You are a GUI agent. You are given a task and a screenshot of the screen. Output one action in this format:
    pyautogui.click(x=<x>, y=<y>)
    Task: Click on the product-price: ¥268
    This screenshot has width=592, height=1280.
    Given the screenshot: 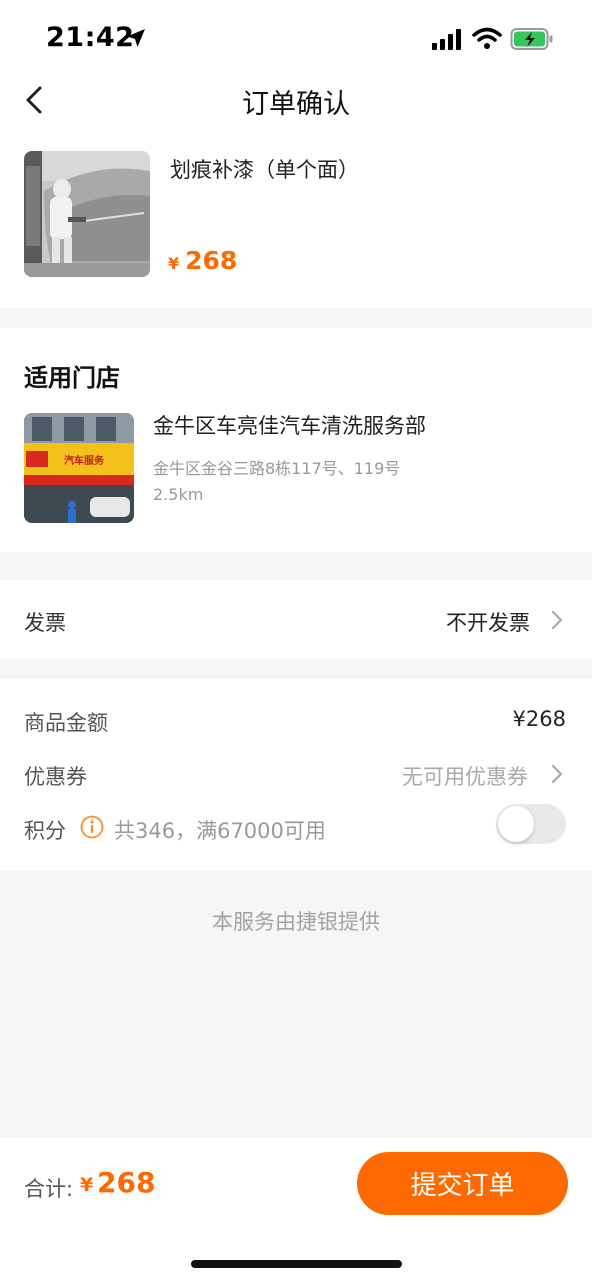 What is the action you would take?
    pyautogui.click(x=202, y=260)
    